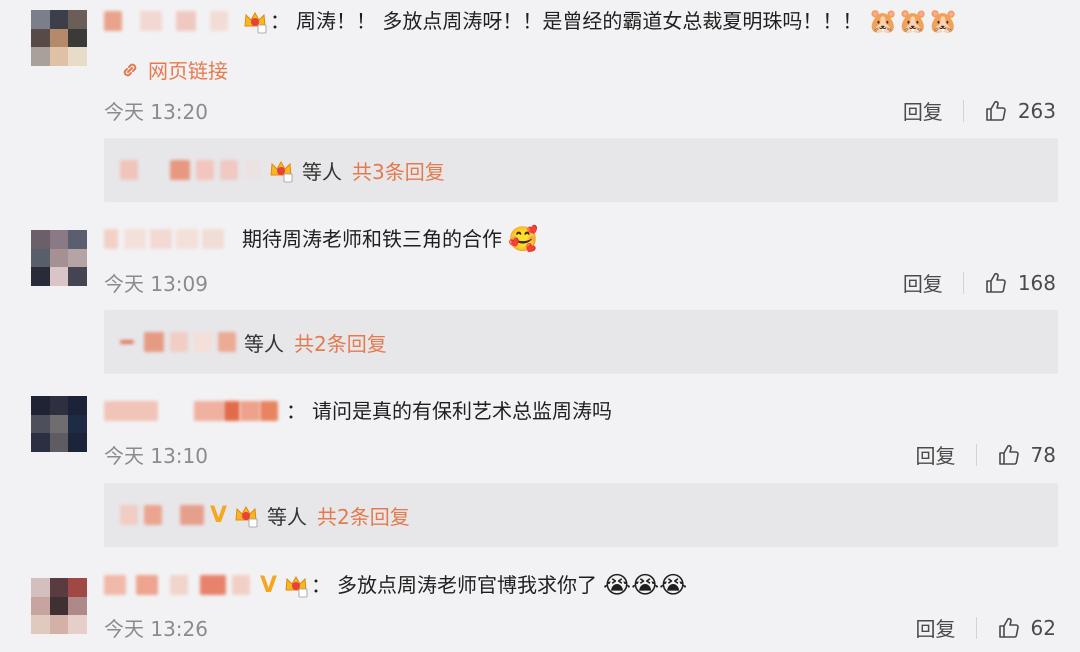 This screenshot has height=652, width=1080. What do you see at coordinates (156, 629) in the screenshot?
I see `timestamp: 今天 13:26` at bounding box center [156, 629].